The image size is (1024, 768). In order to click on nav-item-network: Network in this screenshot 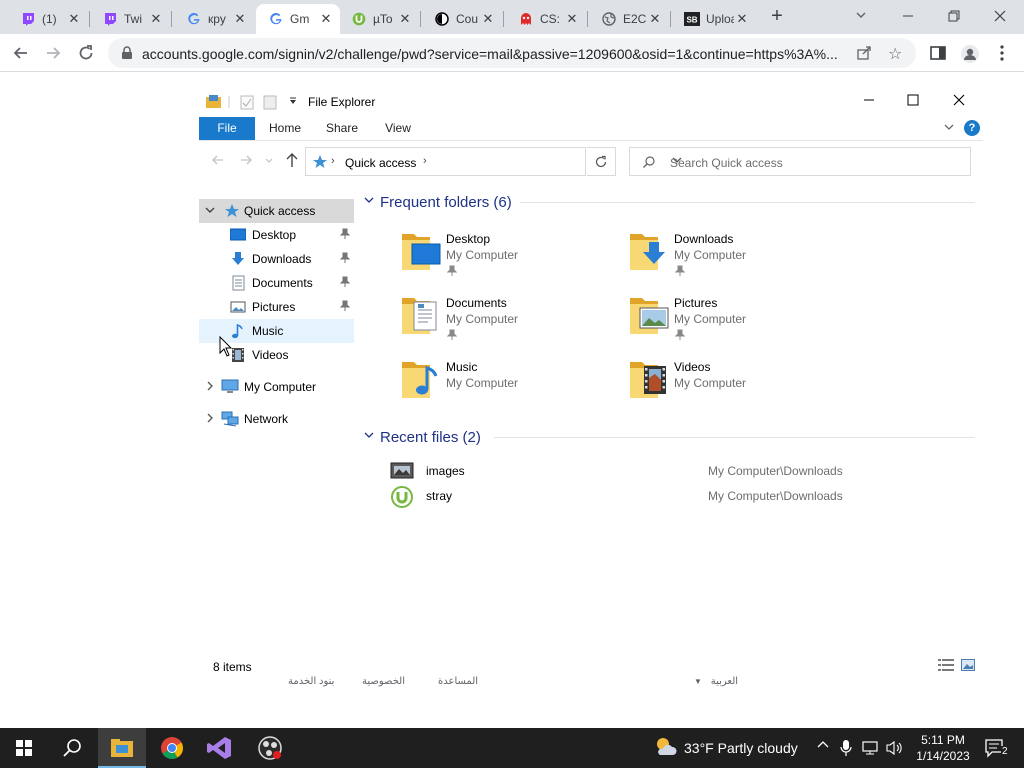, I will do `click(276, 419)`.